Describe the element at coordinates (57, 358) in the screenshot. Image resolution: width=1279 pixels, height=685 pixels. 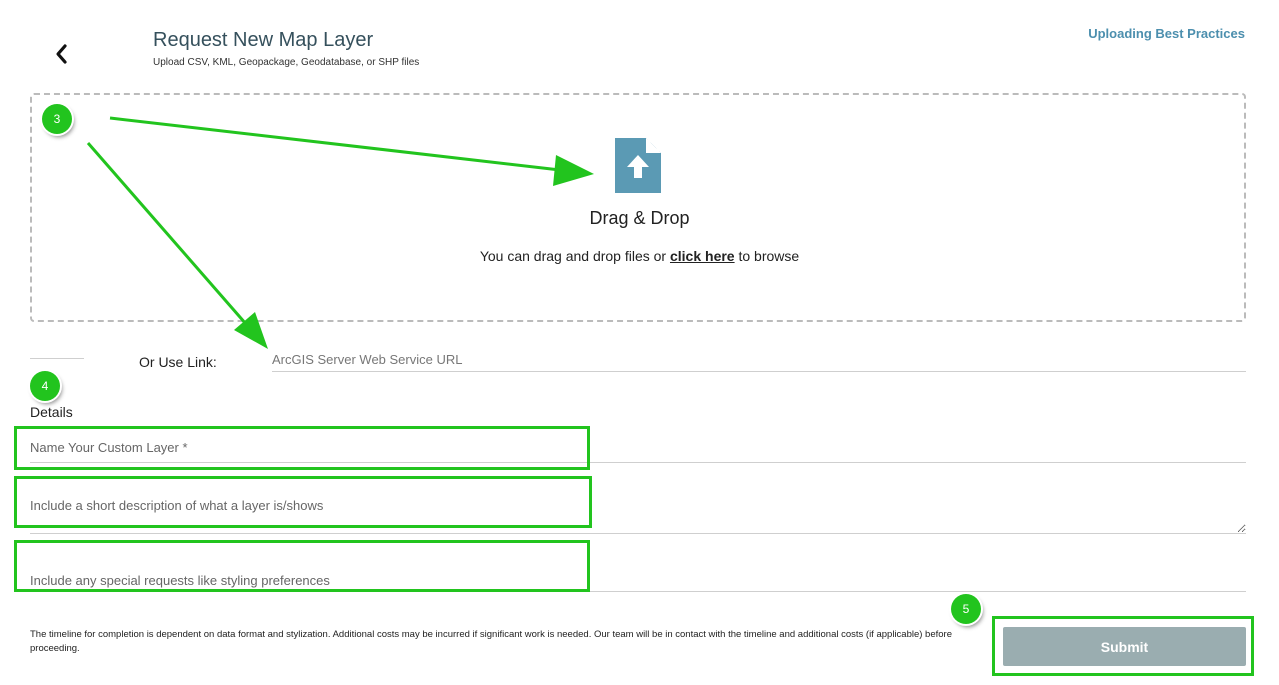
I see `divider-line` at that location.